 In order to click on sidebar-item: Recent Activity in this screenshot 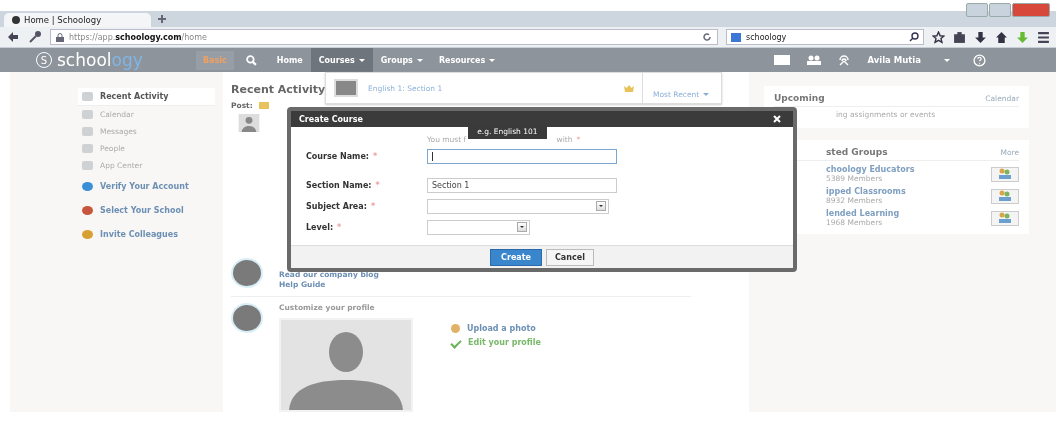, I will do `click(146, 97)`.